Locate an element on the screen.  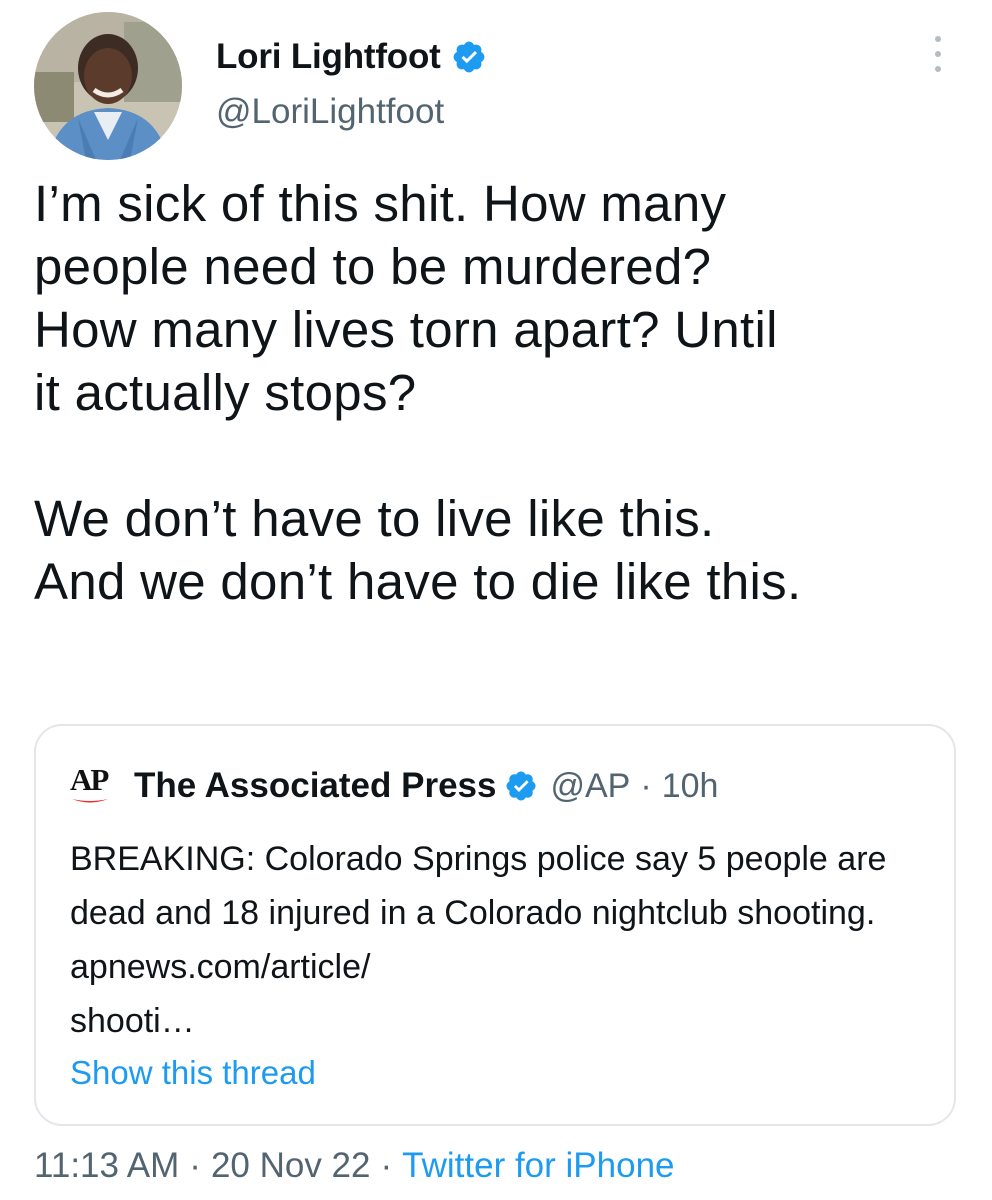
tweet-date: 20 Nov 22 is located at coordinates (291, 1165).